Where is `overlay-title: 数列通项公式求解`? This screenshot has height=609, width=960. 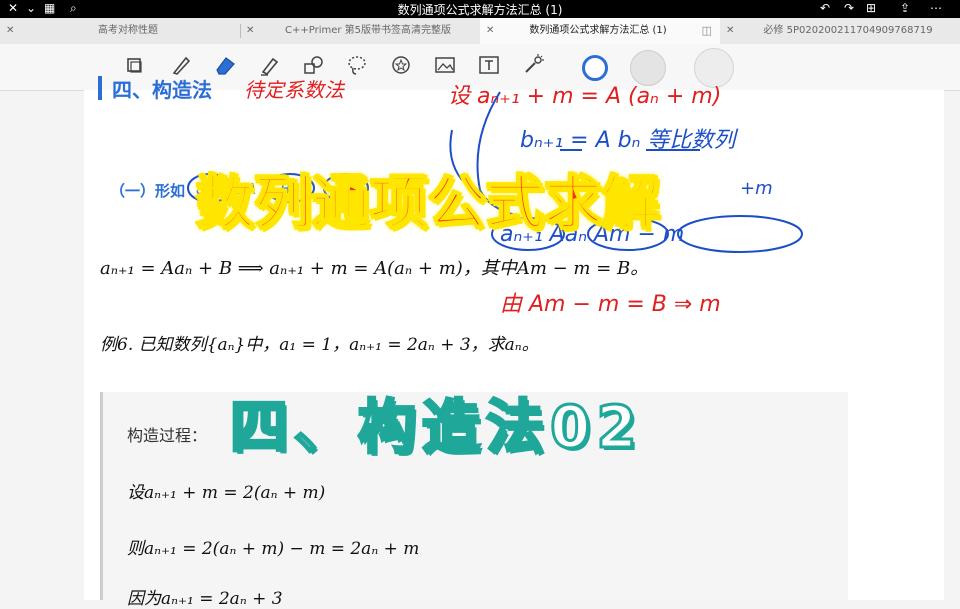 overlay-title: 数列通项公式求解 is located at coordinates (428, 203).